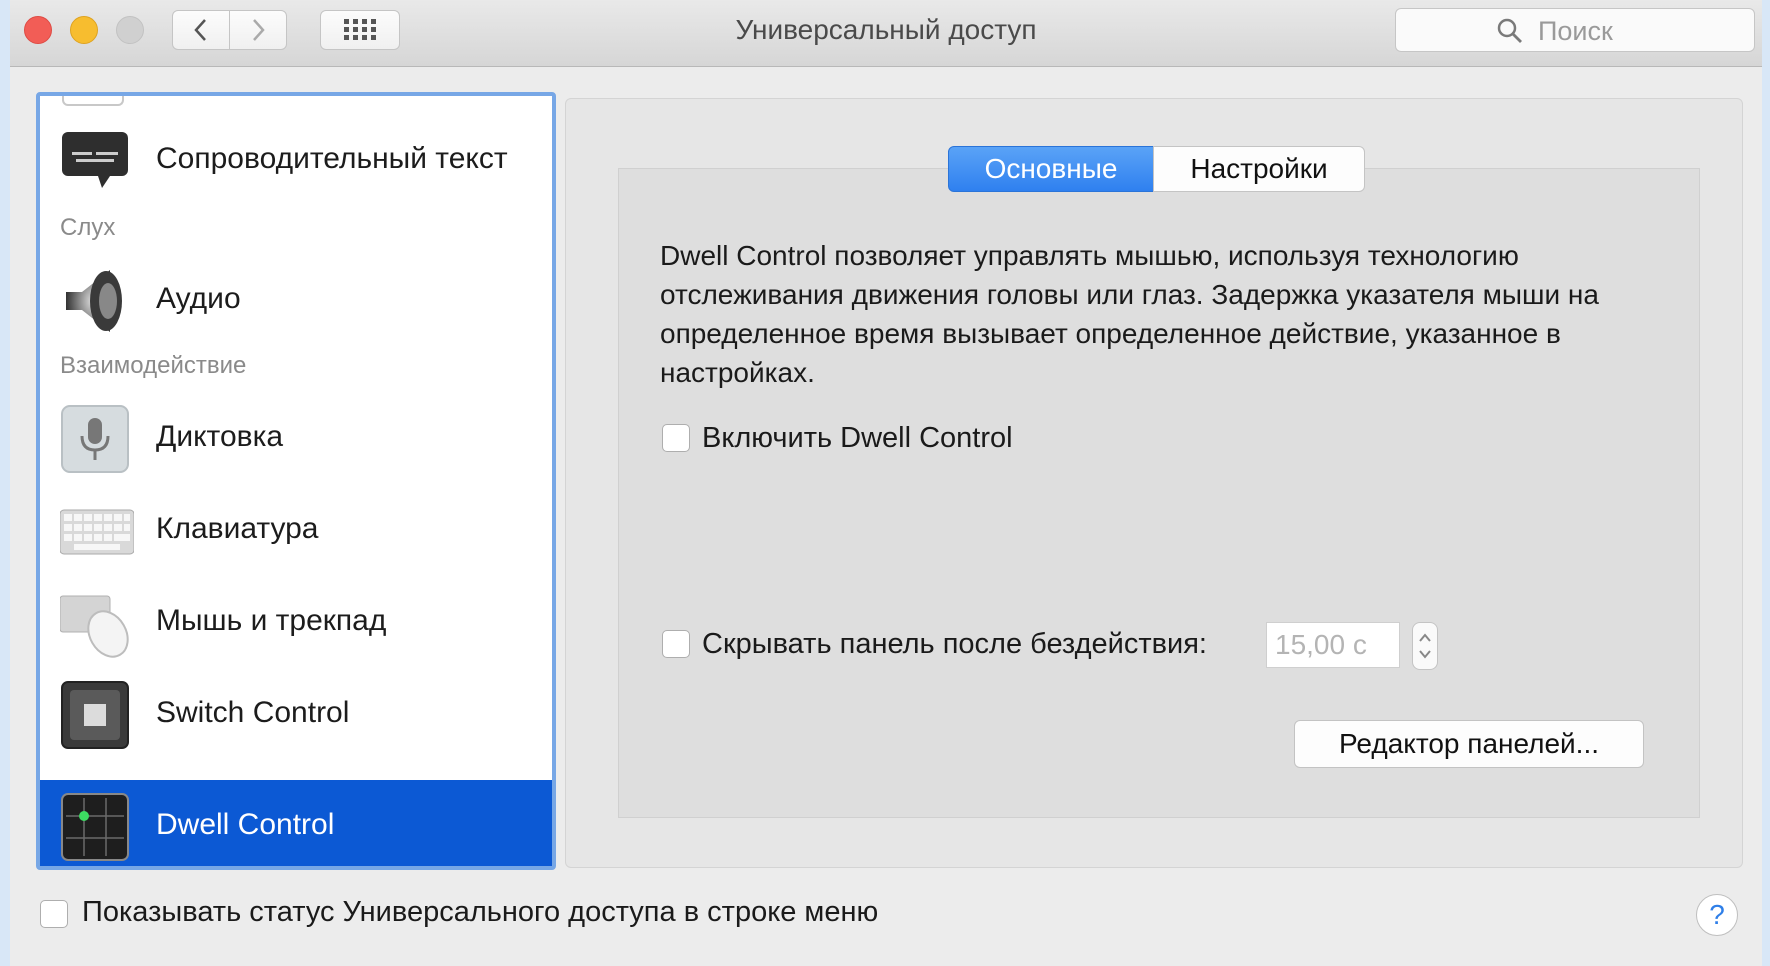  What do you see at coordinates (253, 712) in the screenshot?
I see `sidebar-item-label: Switch Control` at bounding box center [253, 712].